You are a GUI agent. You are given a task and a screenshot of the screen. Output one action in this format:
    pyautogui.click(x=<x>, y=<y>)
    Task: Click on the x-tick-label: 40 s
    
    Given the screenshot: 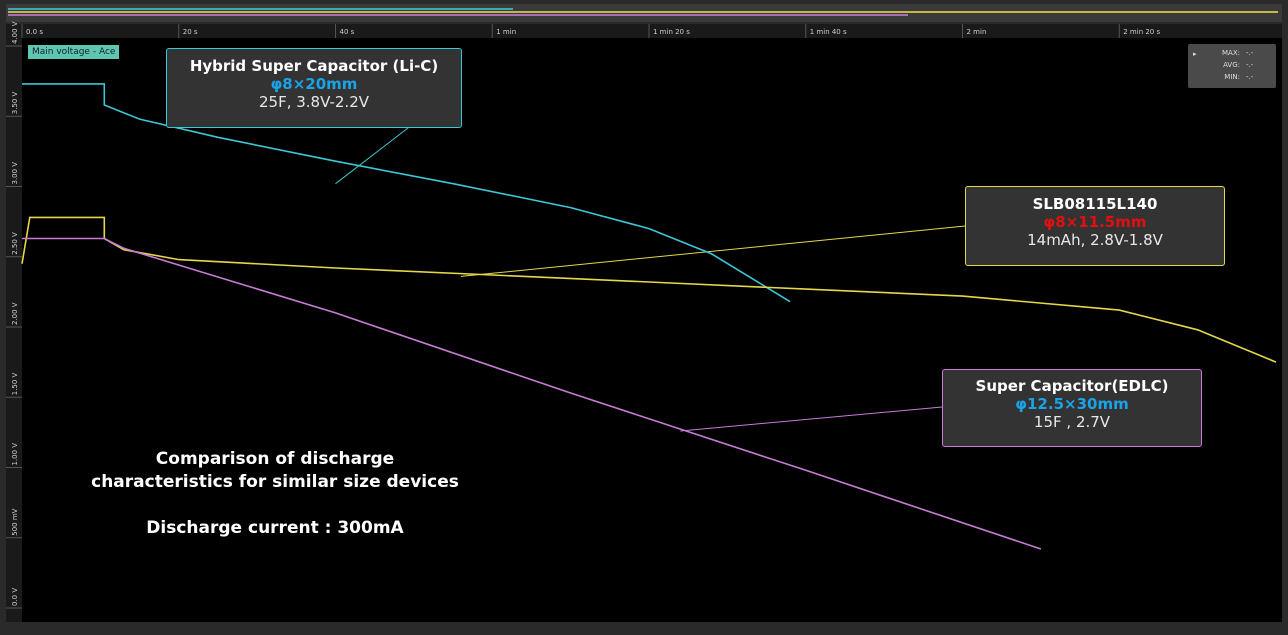 What is the action you would take?
    pyautogui.click(x=347, y=32)
    